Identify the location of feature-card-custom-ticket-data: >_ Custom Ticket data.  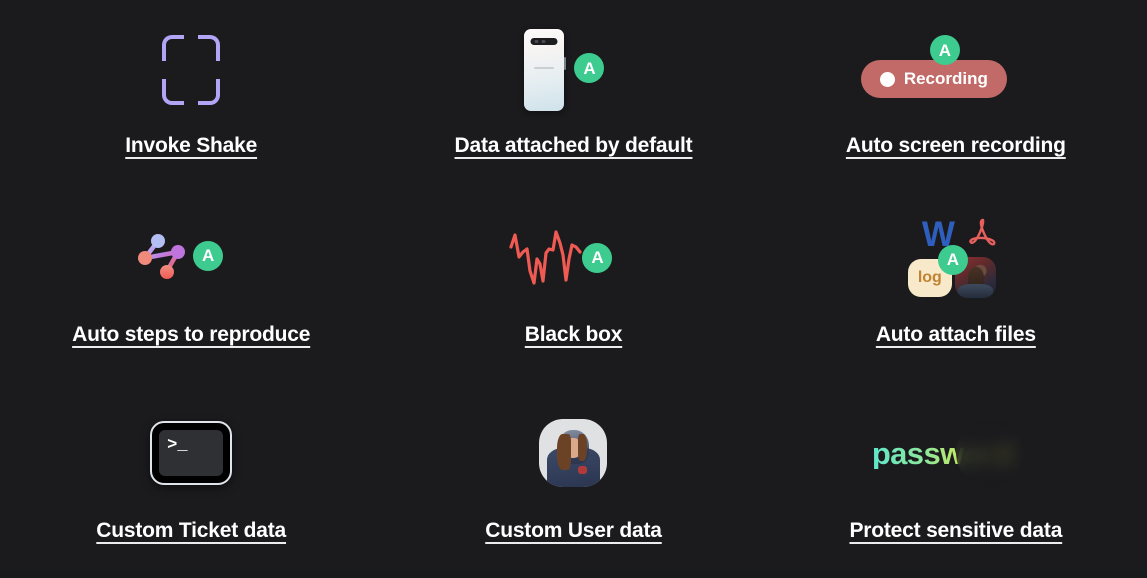
(191, 481).